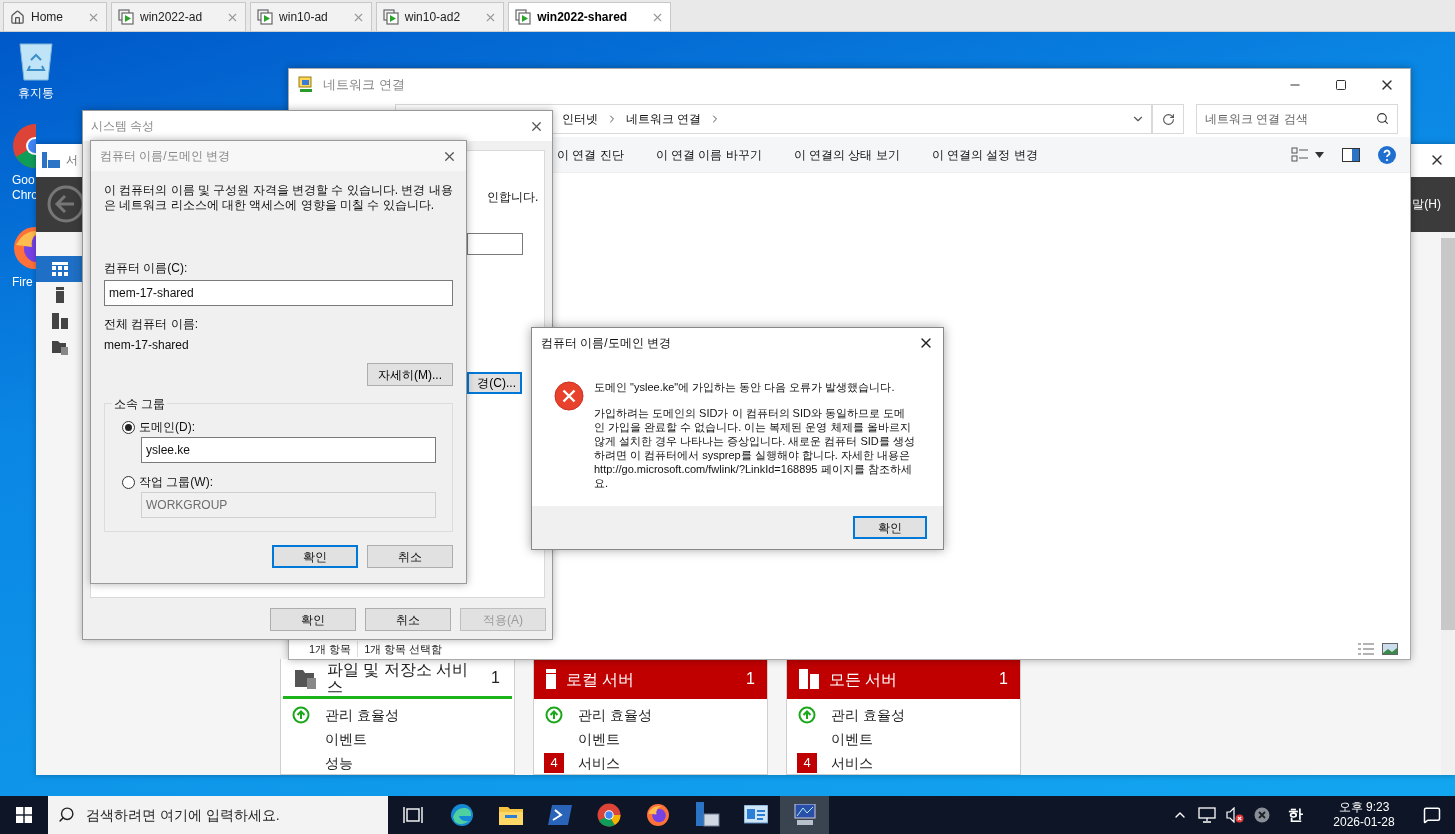 Image resolution: width=1455 pixels, height=834 pixels. I want to click on desktop-icon-label: Fire, so click(22, 282).